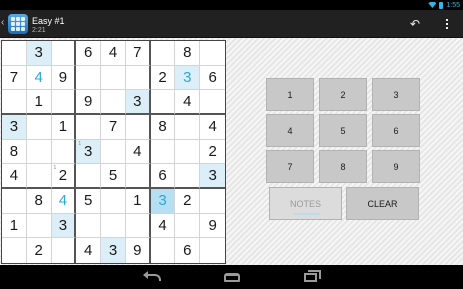  I want to click on digit-button-9: 9, so click(396, 166).